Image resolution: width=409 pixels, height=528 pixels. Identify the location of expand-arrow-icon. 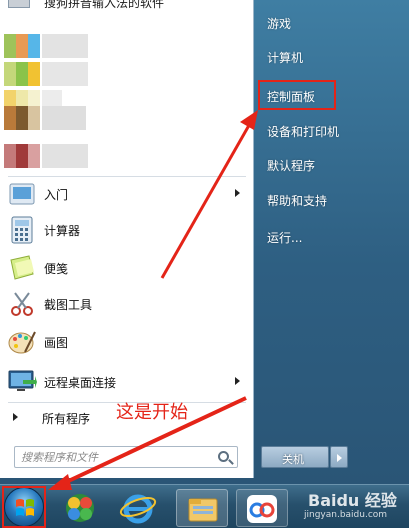
(15, 417).